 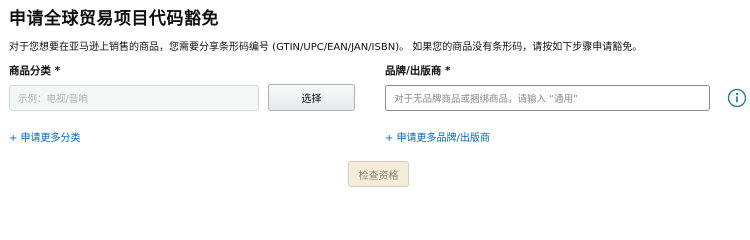 I want to click on check-eligibility-button: 检查资格, so click(x=378, y=174).